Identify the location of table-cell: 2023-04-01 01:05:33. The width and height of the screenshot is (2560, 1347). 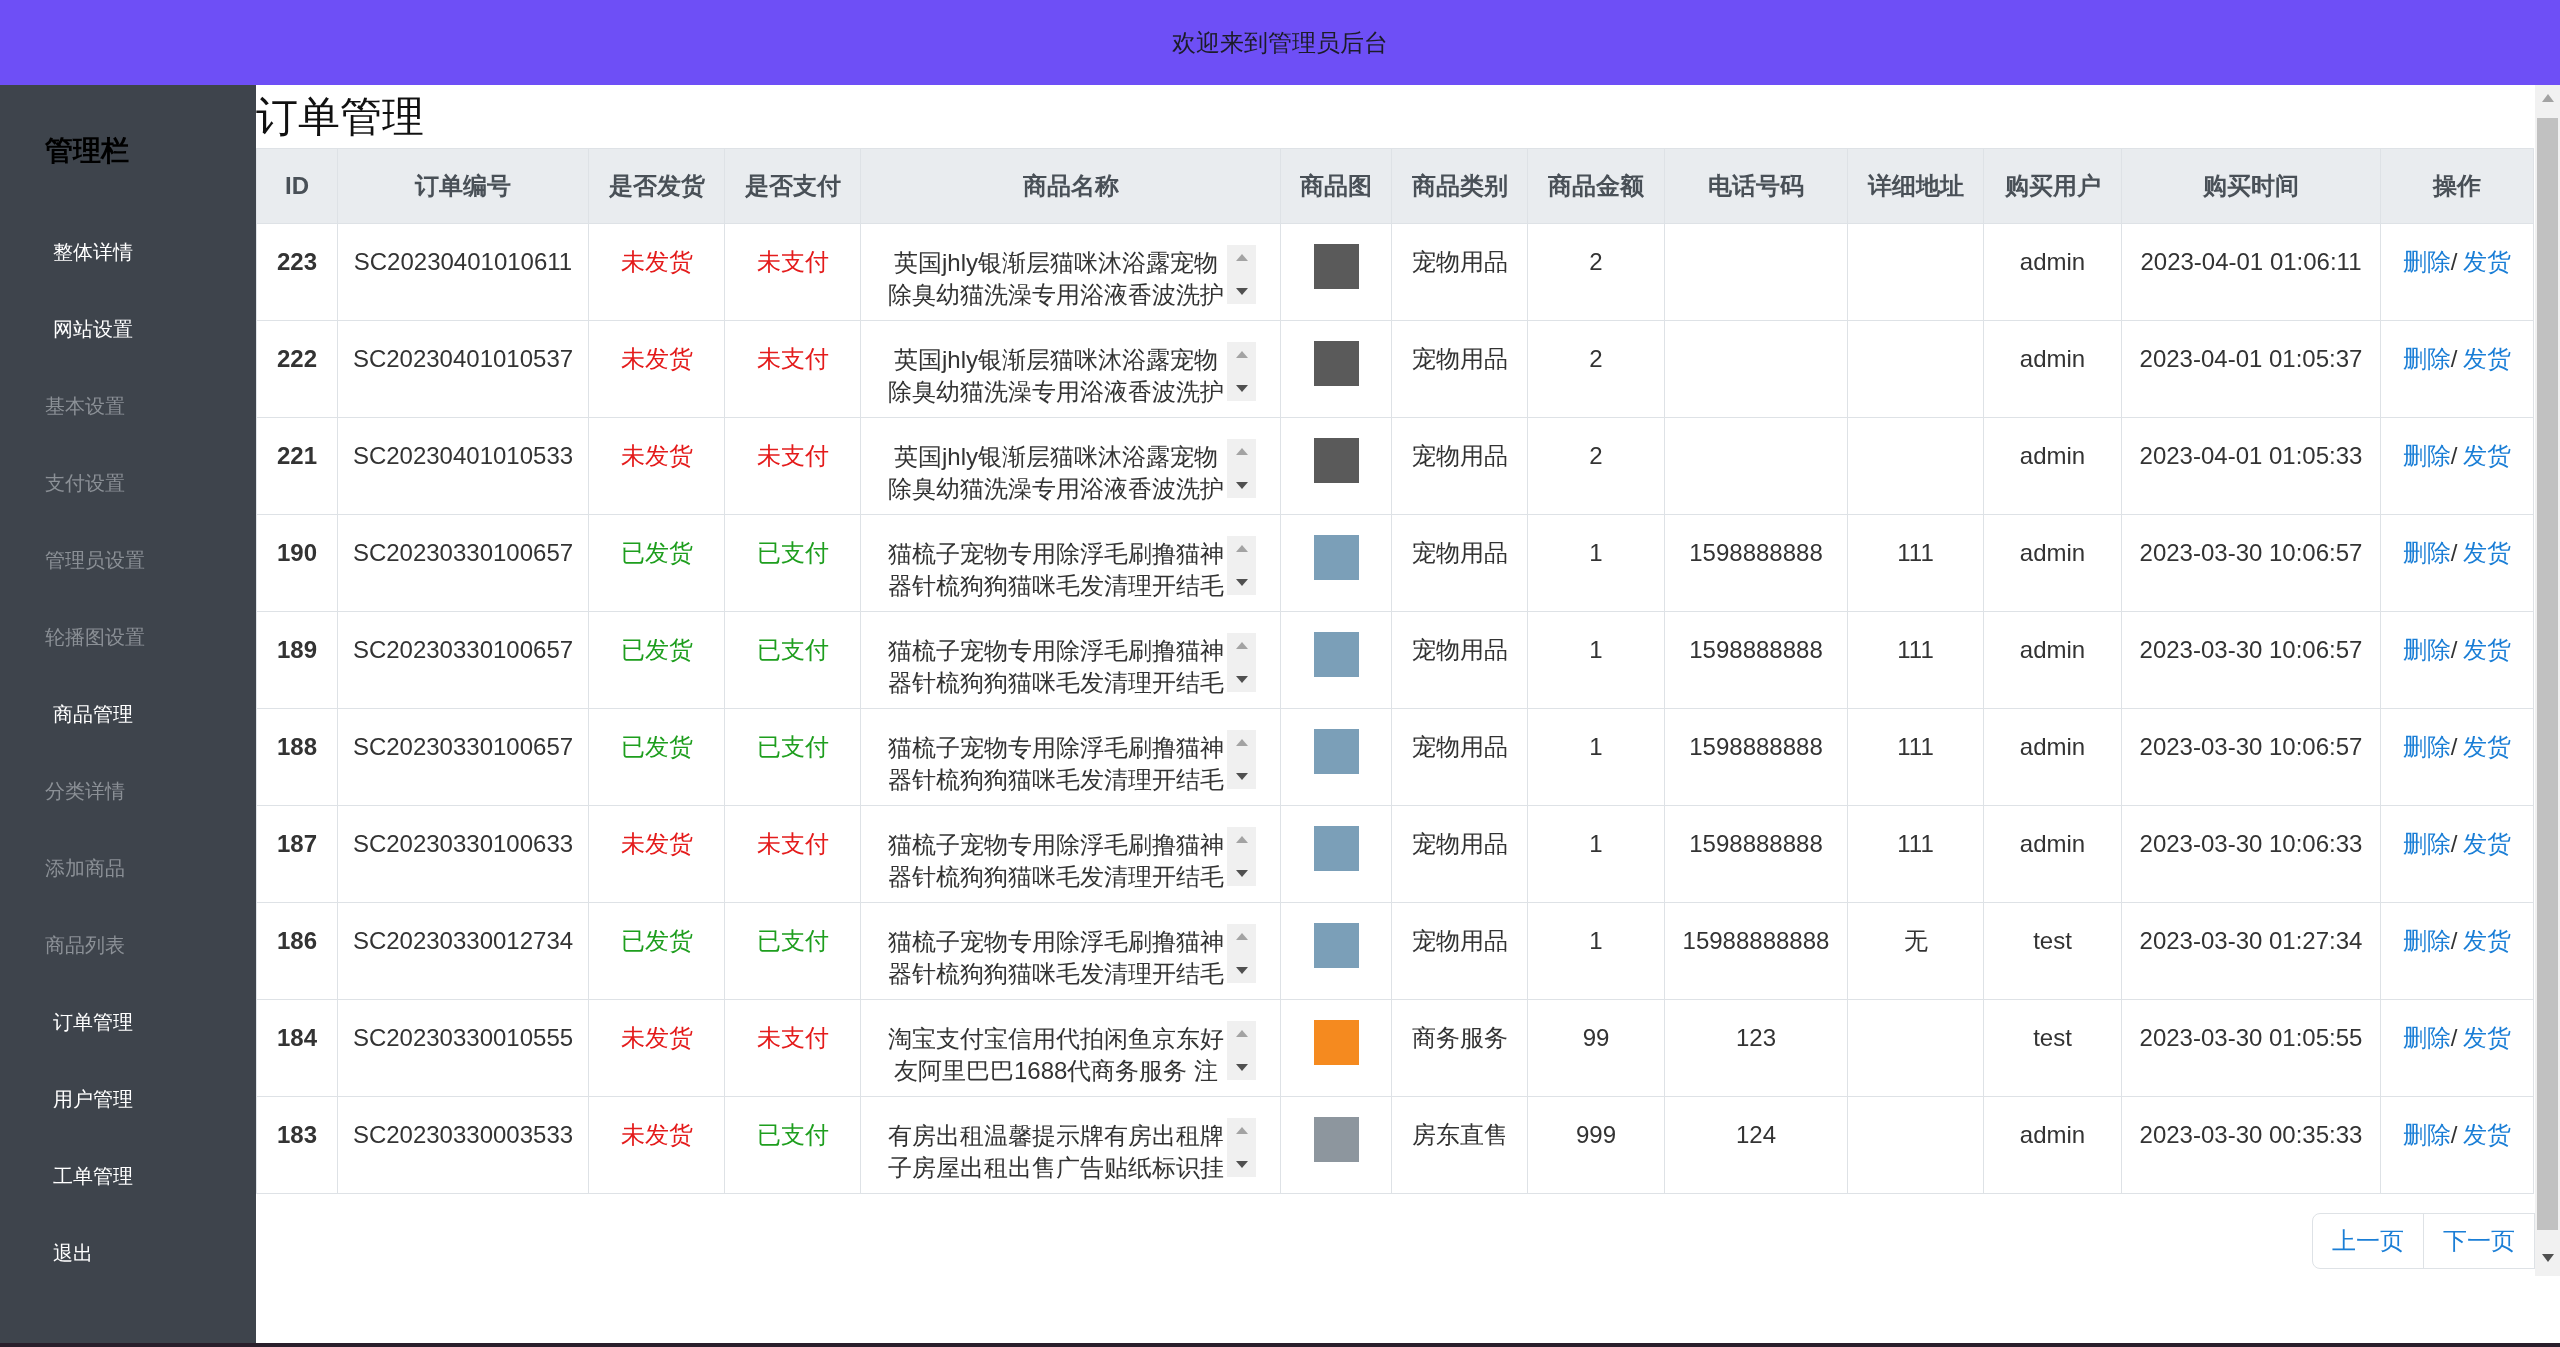
(2251, 466).